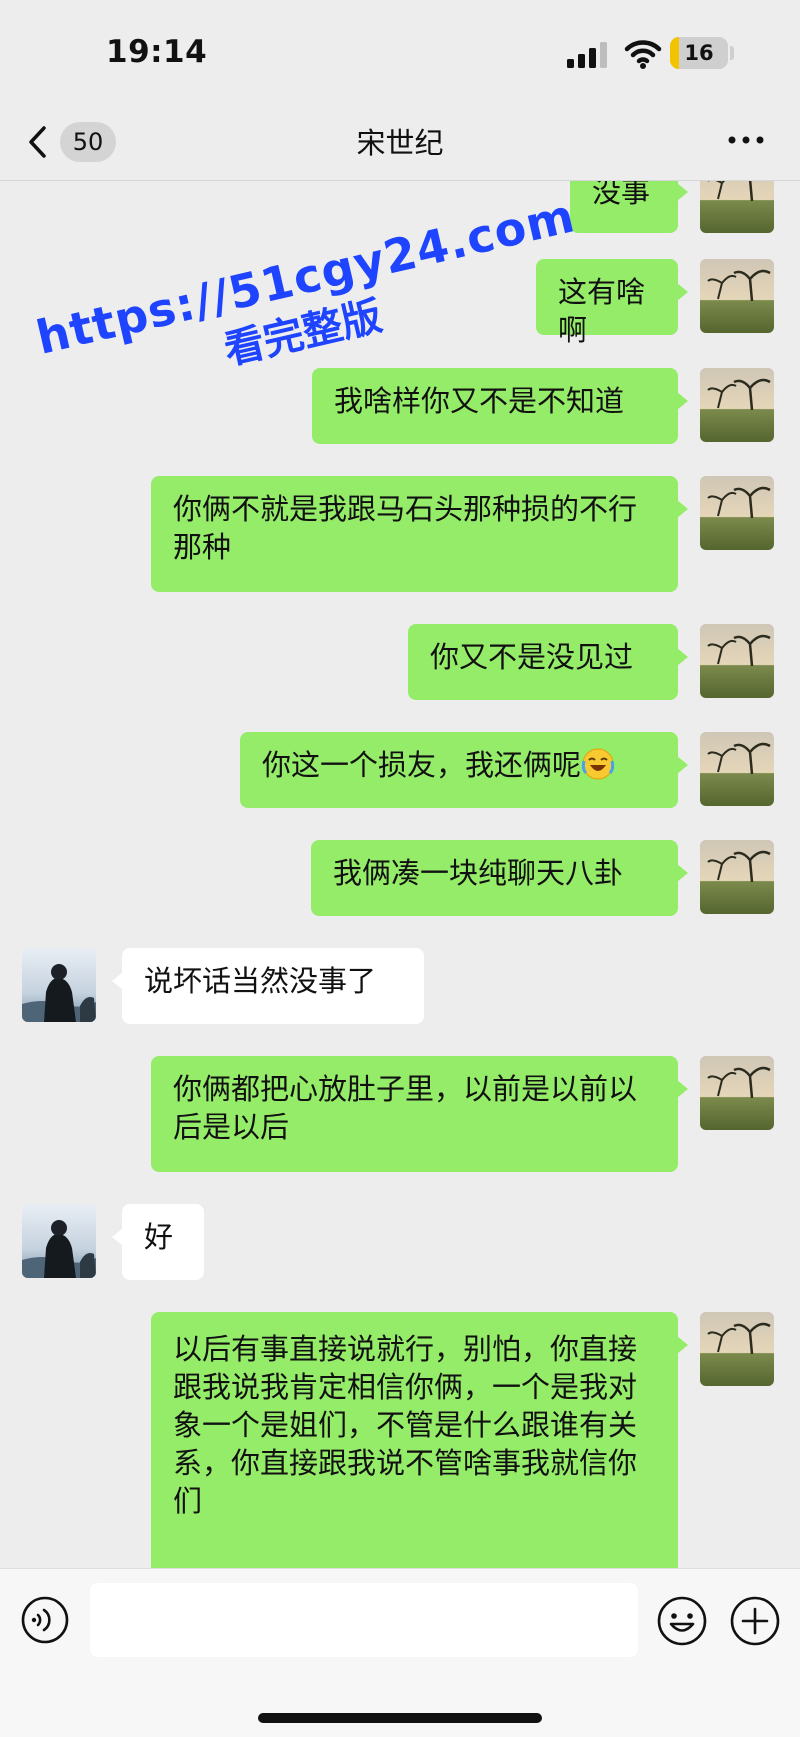  What do you see at coordinates (598, 764) in the screenshot?
I see `laughing-crying-emoji` at bounding box center [598, 764].